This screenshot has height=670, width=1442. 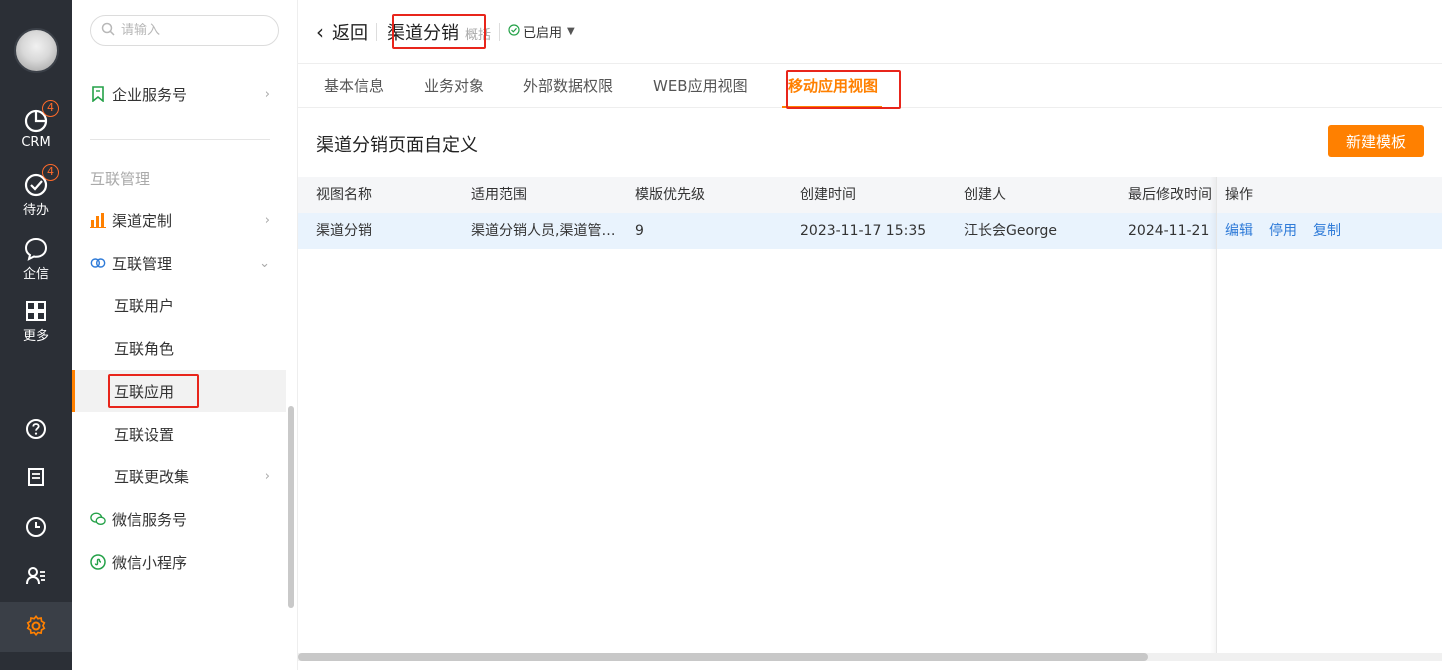 I want to click on chevron-right-icon: ›, so click(x=267, y=94).